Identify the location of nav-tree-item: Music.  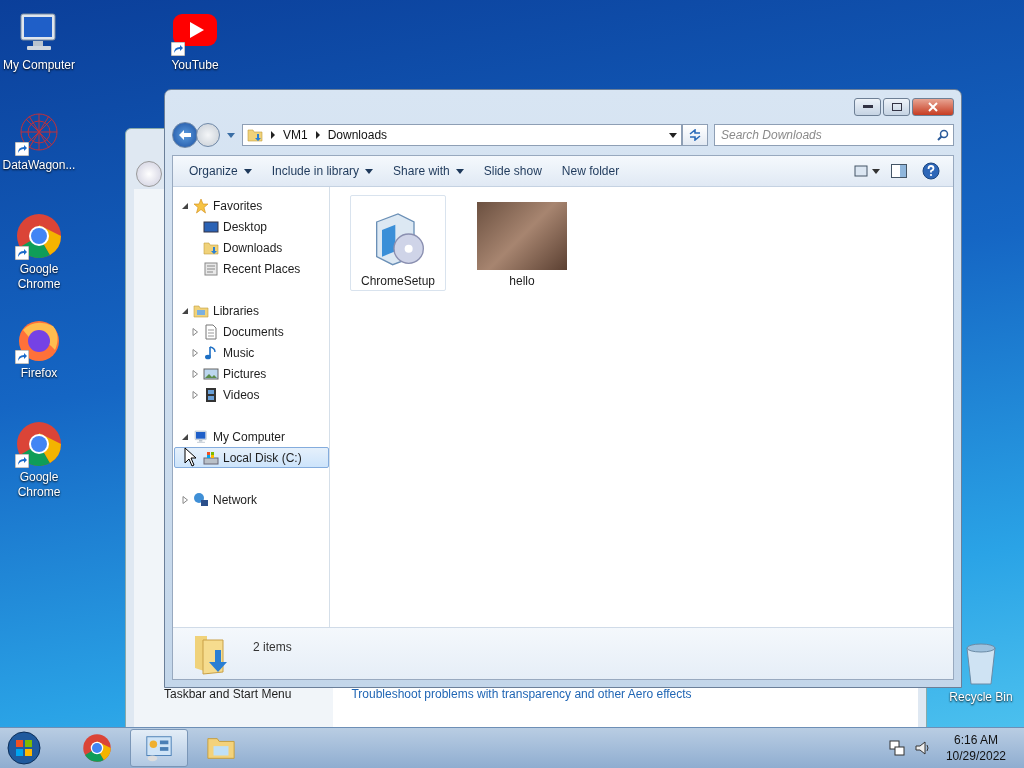
(251, 352).